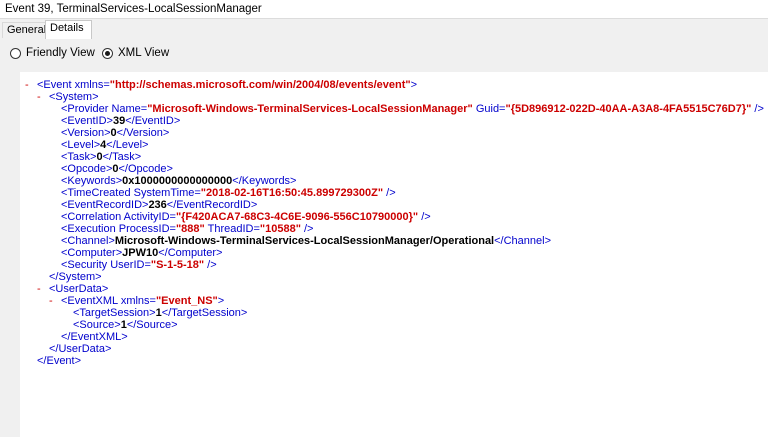 Image resolution: width=768 pixels, height=437 pixels. Describe the element at coordinates (108, 301) in the screenshot. I see `xml-tag: <EventXML xmlns=` at that location.